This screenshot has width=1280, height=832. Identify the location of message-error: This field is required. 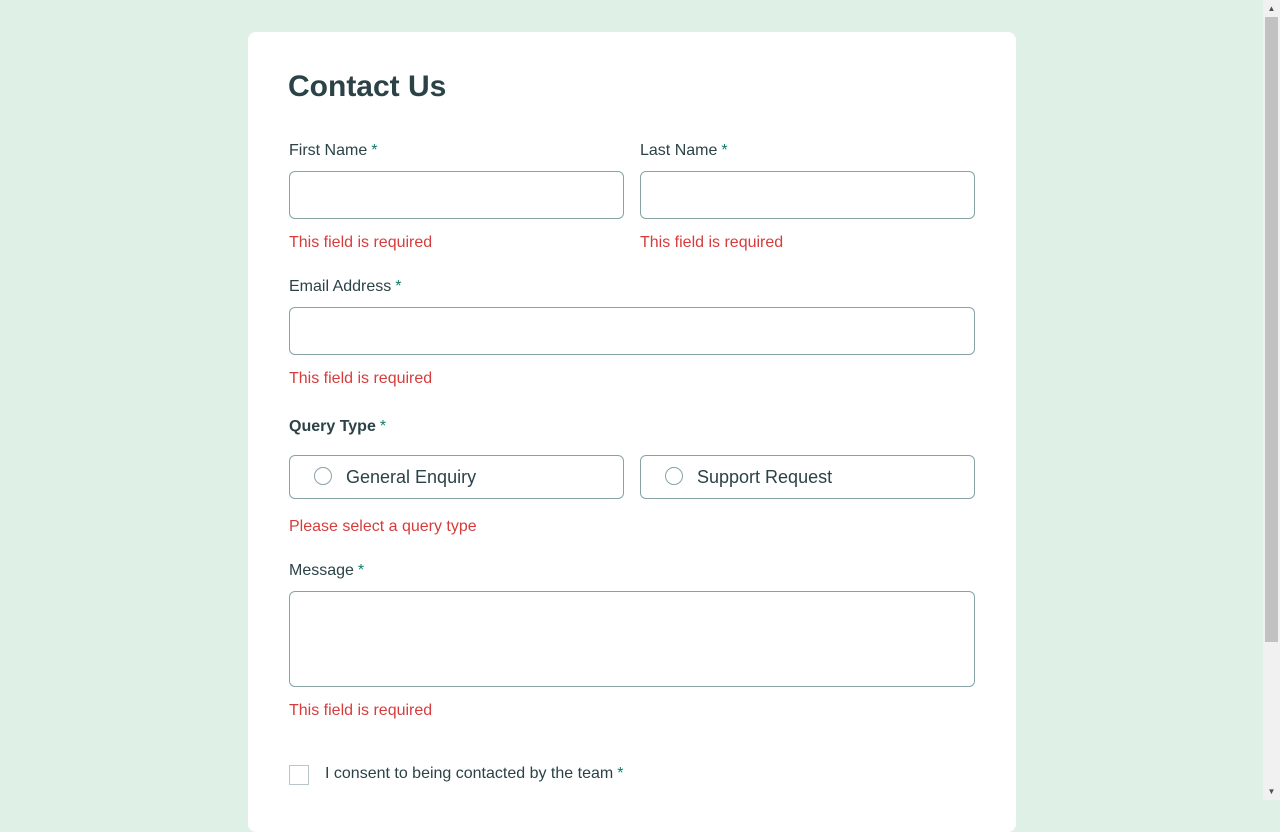
(361, 710).